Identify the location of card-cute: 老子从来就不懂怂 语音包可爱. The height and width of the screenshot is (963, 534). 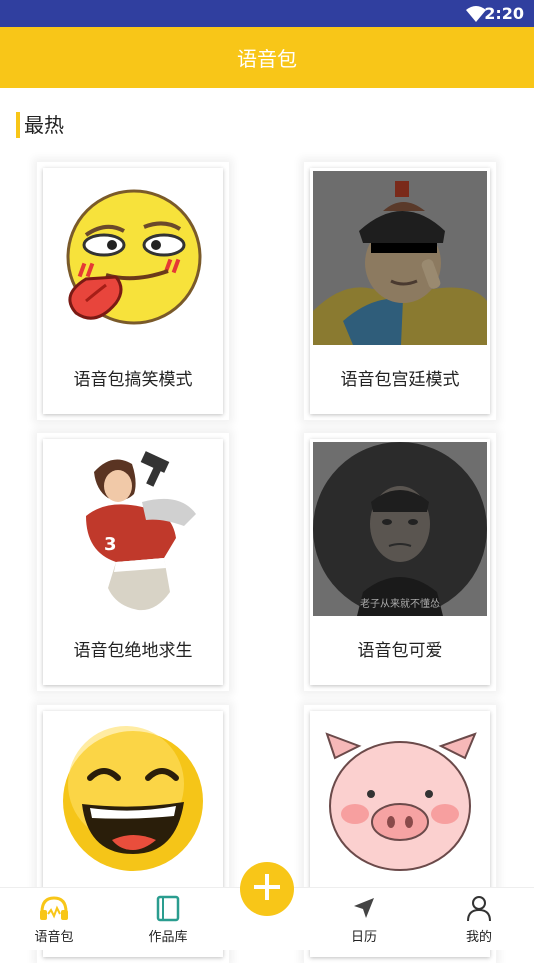
(400, 562).